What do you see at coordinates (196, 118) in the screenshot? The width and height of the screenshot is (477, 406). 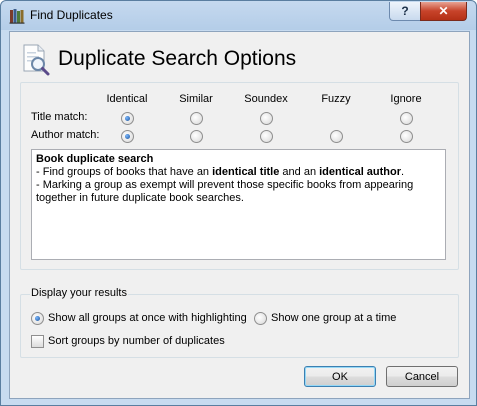 I see `title-similar-radio` at bounding box center [196, 118].